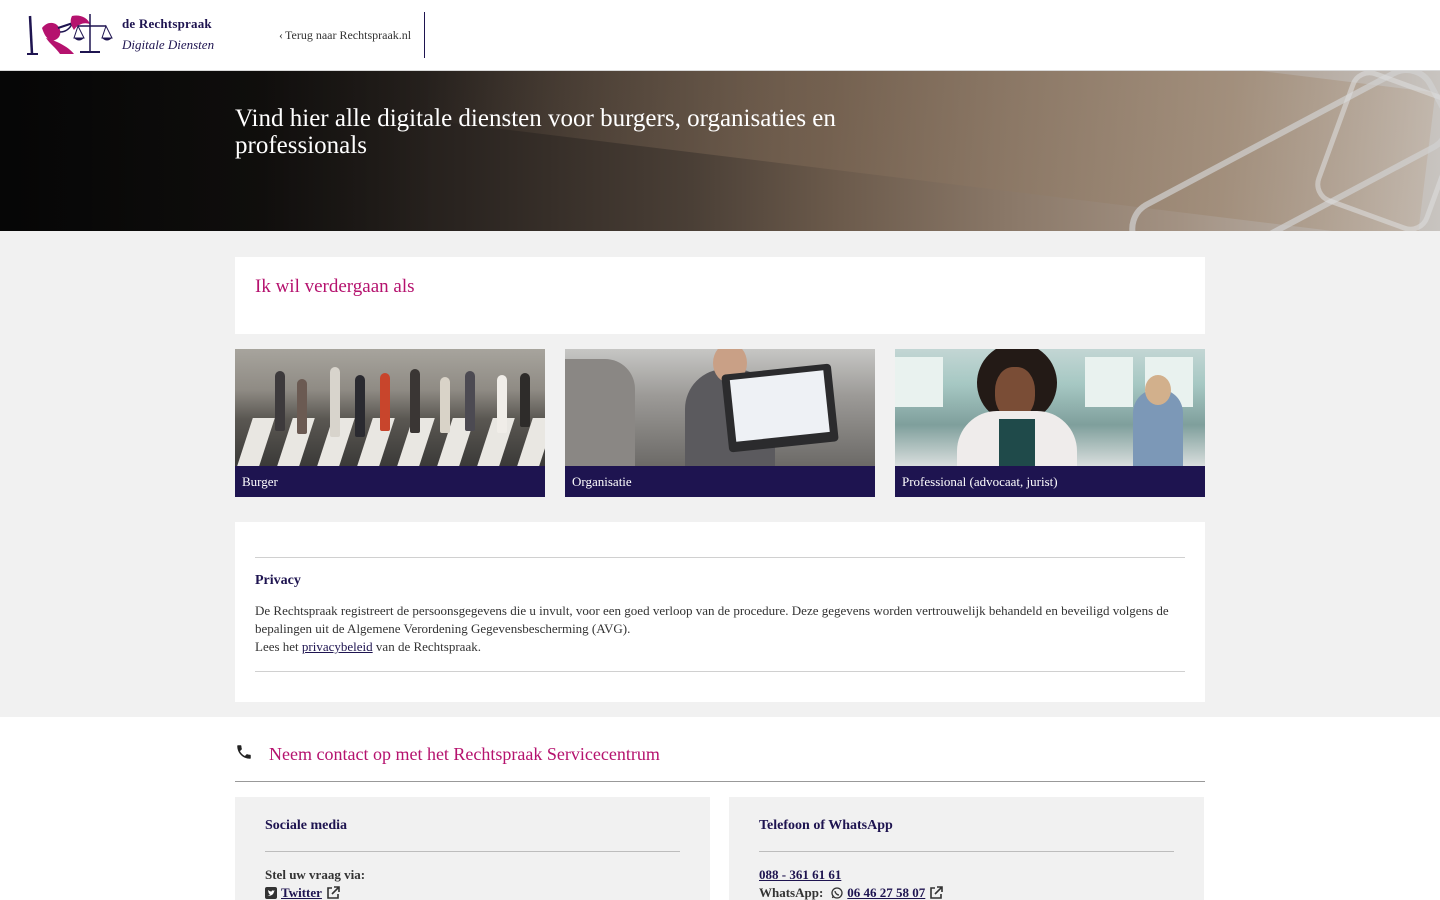  What do you see at coordinates (390, 407) in the screenshot?
I see `street-crowd-photo` at bounding box center [390, 407].